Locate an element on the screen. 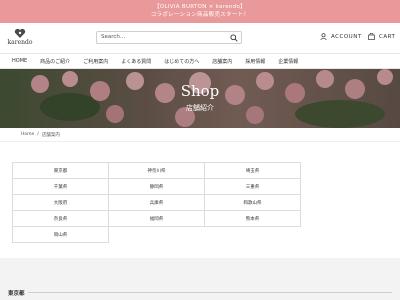 The width and height of the screenshot is (400, 300). prefecture-link-nara: 奈良県 is located at coordinates (60, 218).